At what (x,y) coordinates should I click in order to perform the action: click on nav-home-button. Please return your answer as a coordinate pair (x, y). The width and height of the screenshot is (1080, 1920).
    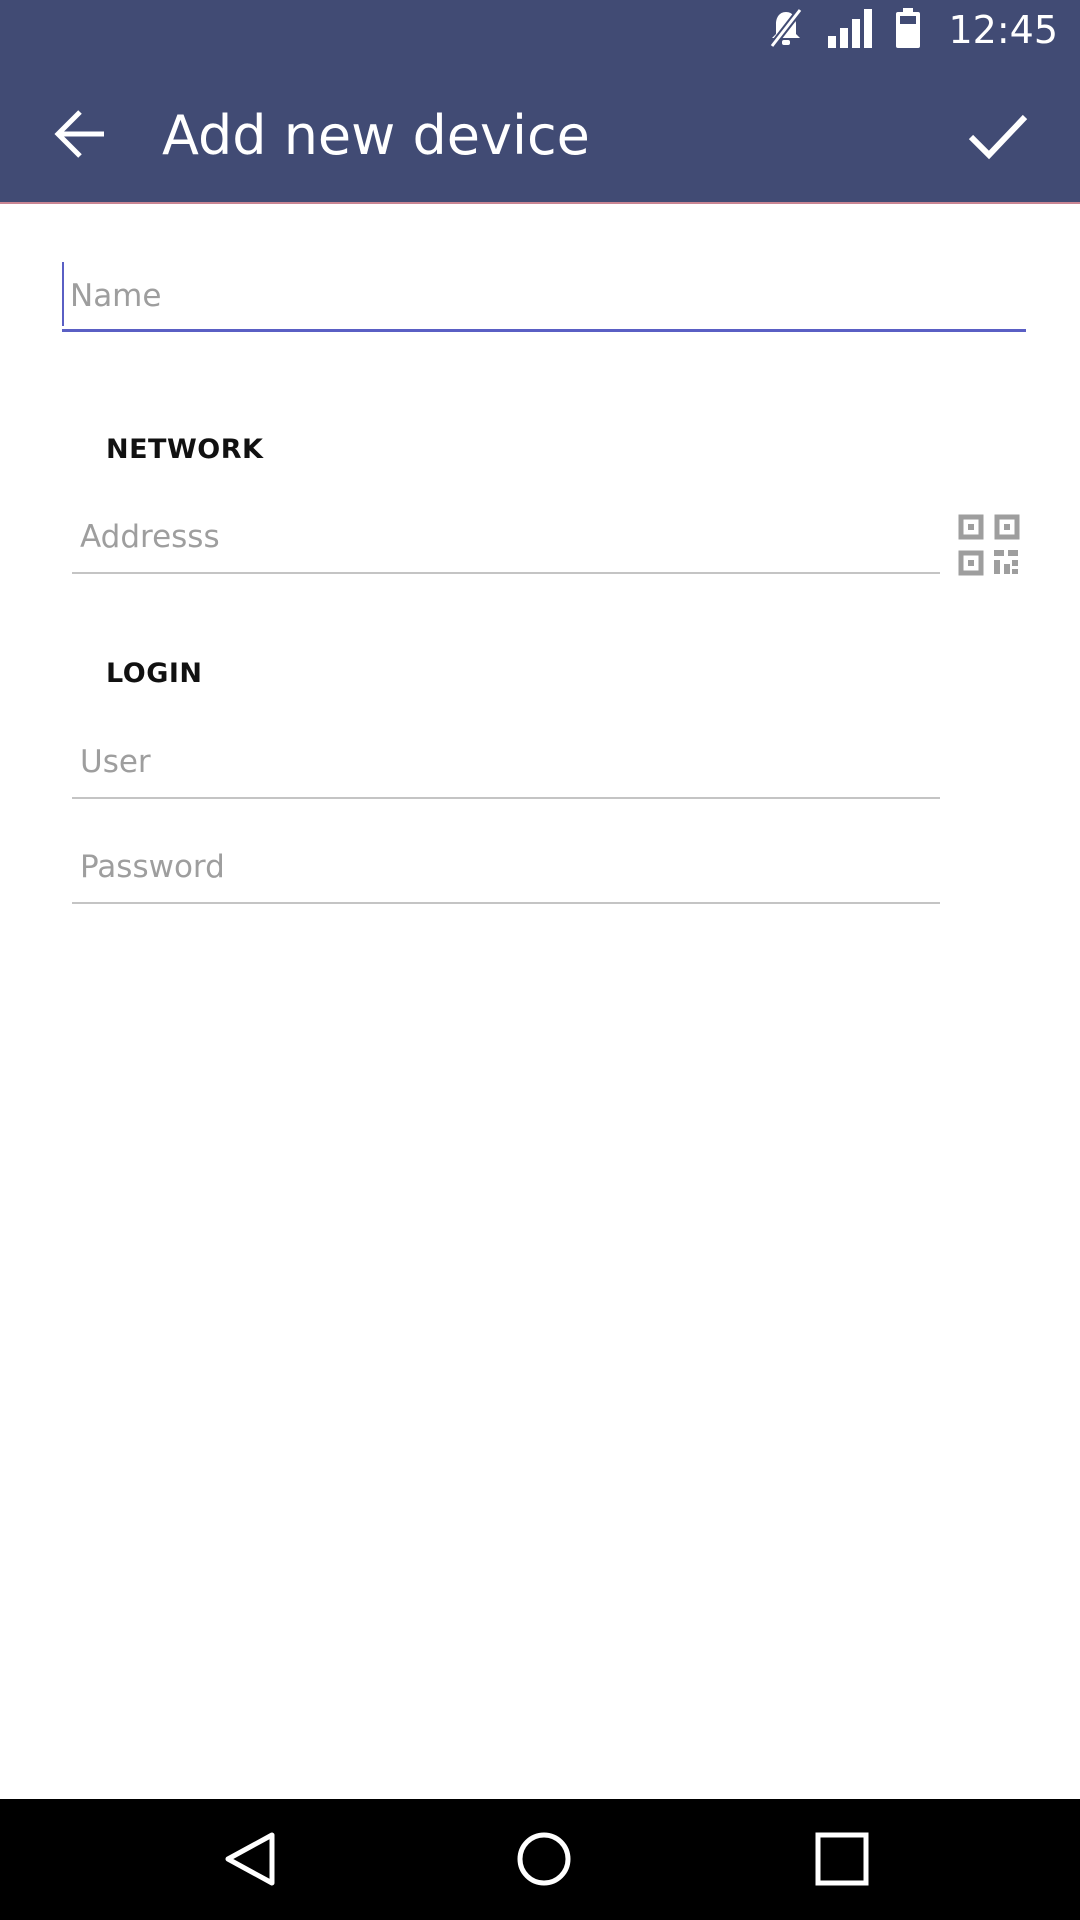
    Looking at the image, I should click on (544, 1861).